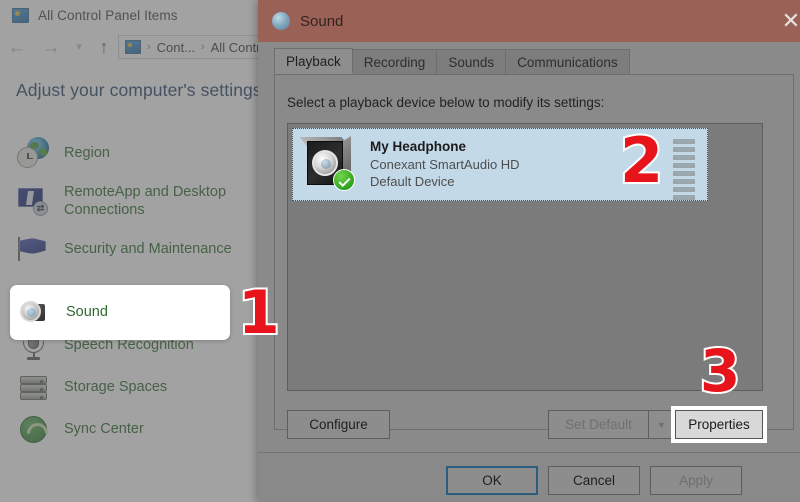  What do you see at coordinates (104, 428) in the screenshot?
I see `sidebar-item-label: Sync Center` at bounding box center [104, 428].